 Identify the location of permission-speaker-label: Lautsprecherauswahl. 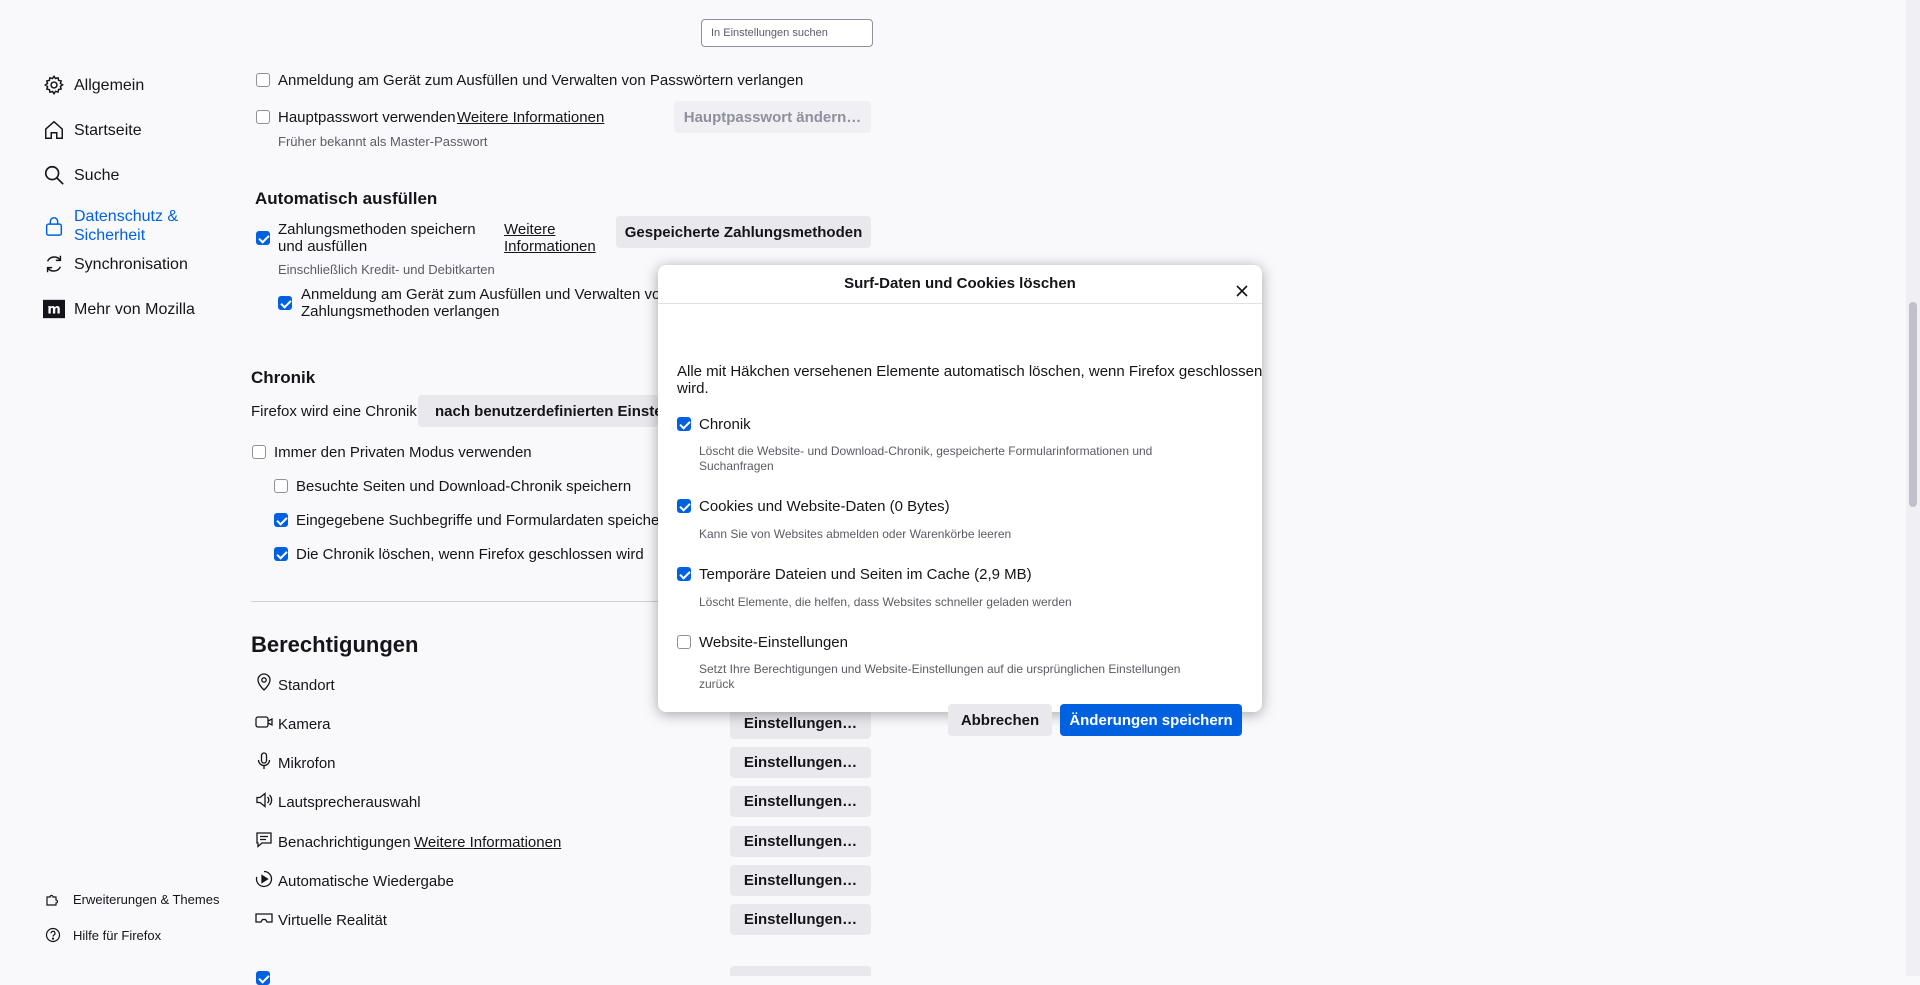
(349, 802).